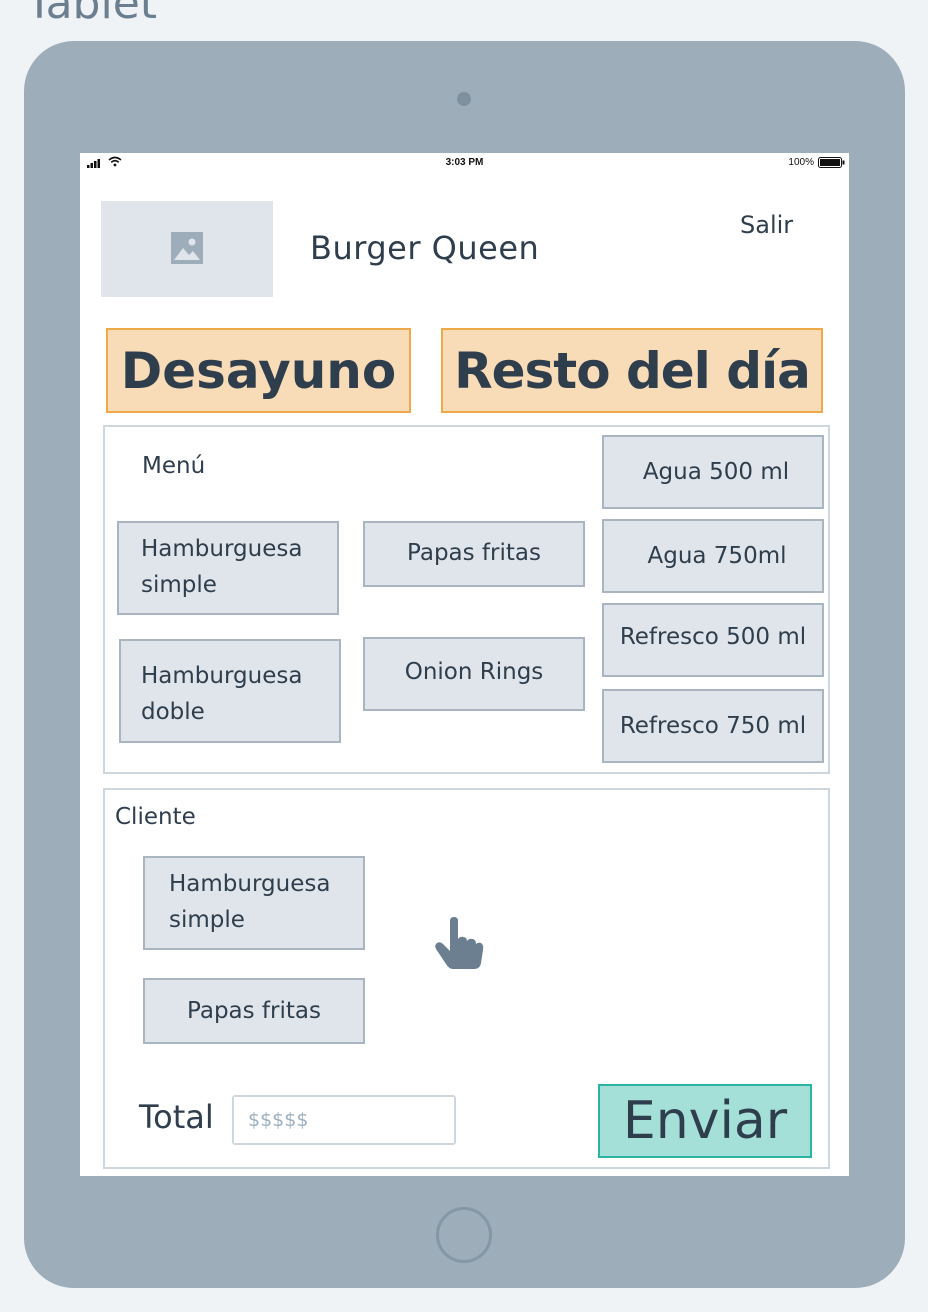  What do you see at coordinates (459, 943) in the screenshot?
I see `hand-cursor-icon` at bounding box center [459, 943].